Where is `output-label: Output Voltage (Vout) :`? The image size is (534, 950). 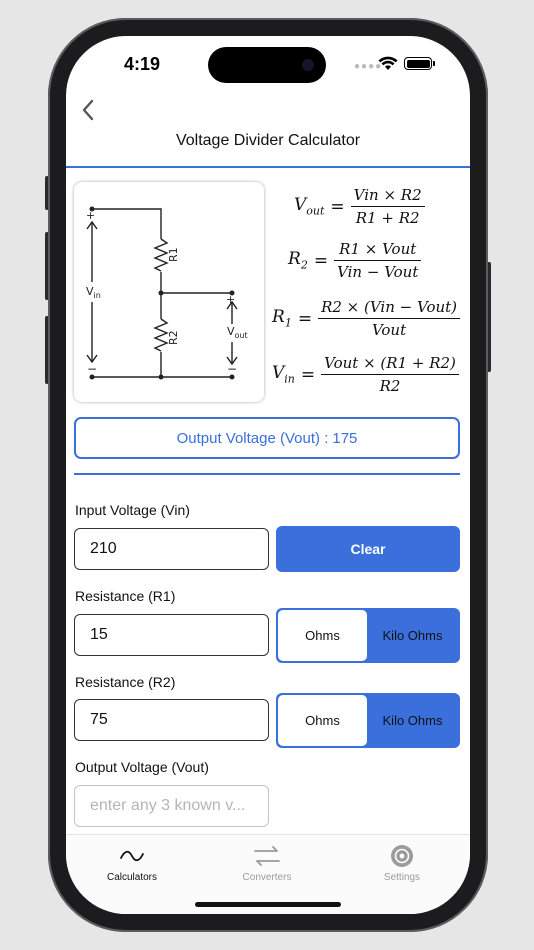 output-label: Output Voltage (Vout) : is located at coordinates (252, 438).